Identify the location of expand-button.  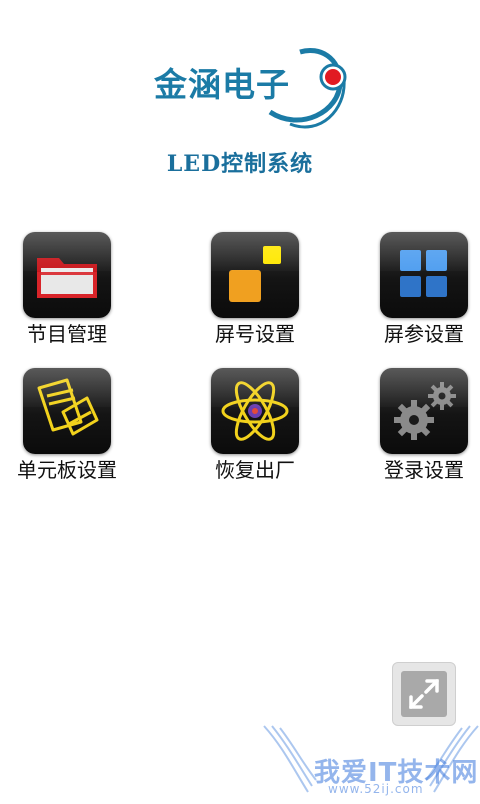
(424, 694).